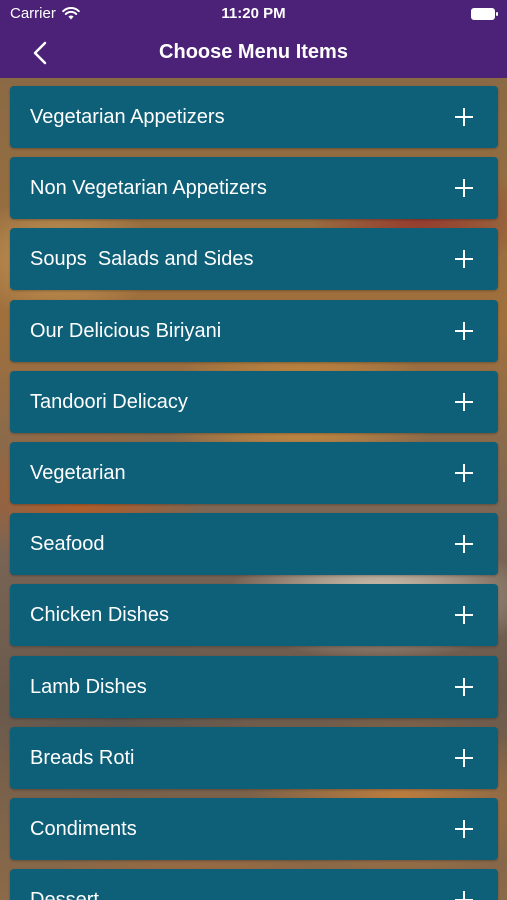  I want to click on menu-category-label: Seafood, so click(67, 544).